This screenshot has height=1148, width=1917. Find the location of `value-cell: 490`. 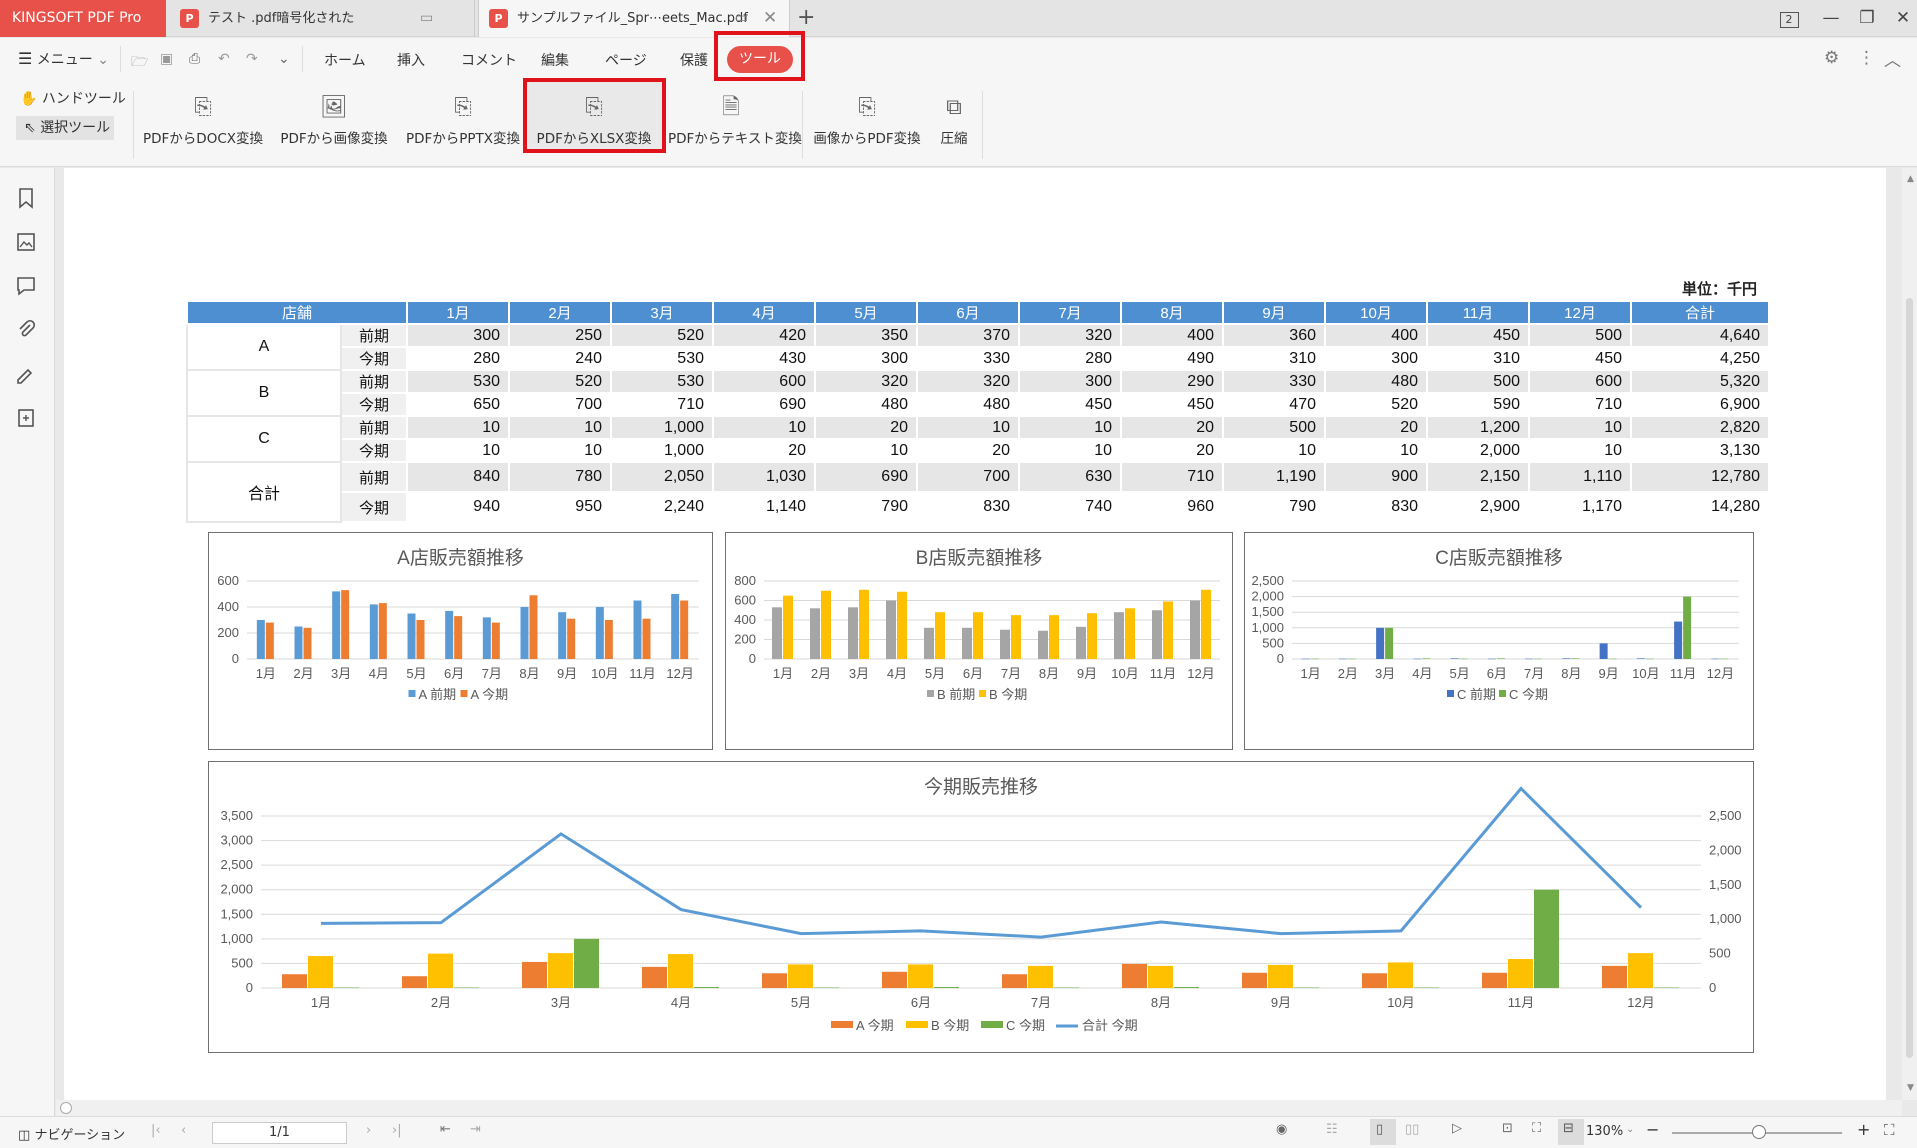

value-cell: 490 is located at coordinates (1172, 358).